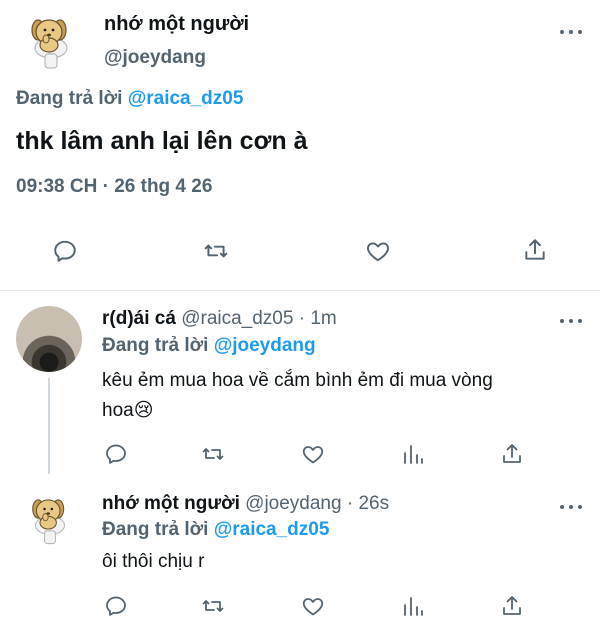 Image resolution: width=600 pixels, height=629 pixels. Describe the element at coordinates (293, 503) in the screenshot. I see `reply2-handle: @joeydang` at that location.